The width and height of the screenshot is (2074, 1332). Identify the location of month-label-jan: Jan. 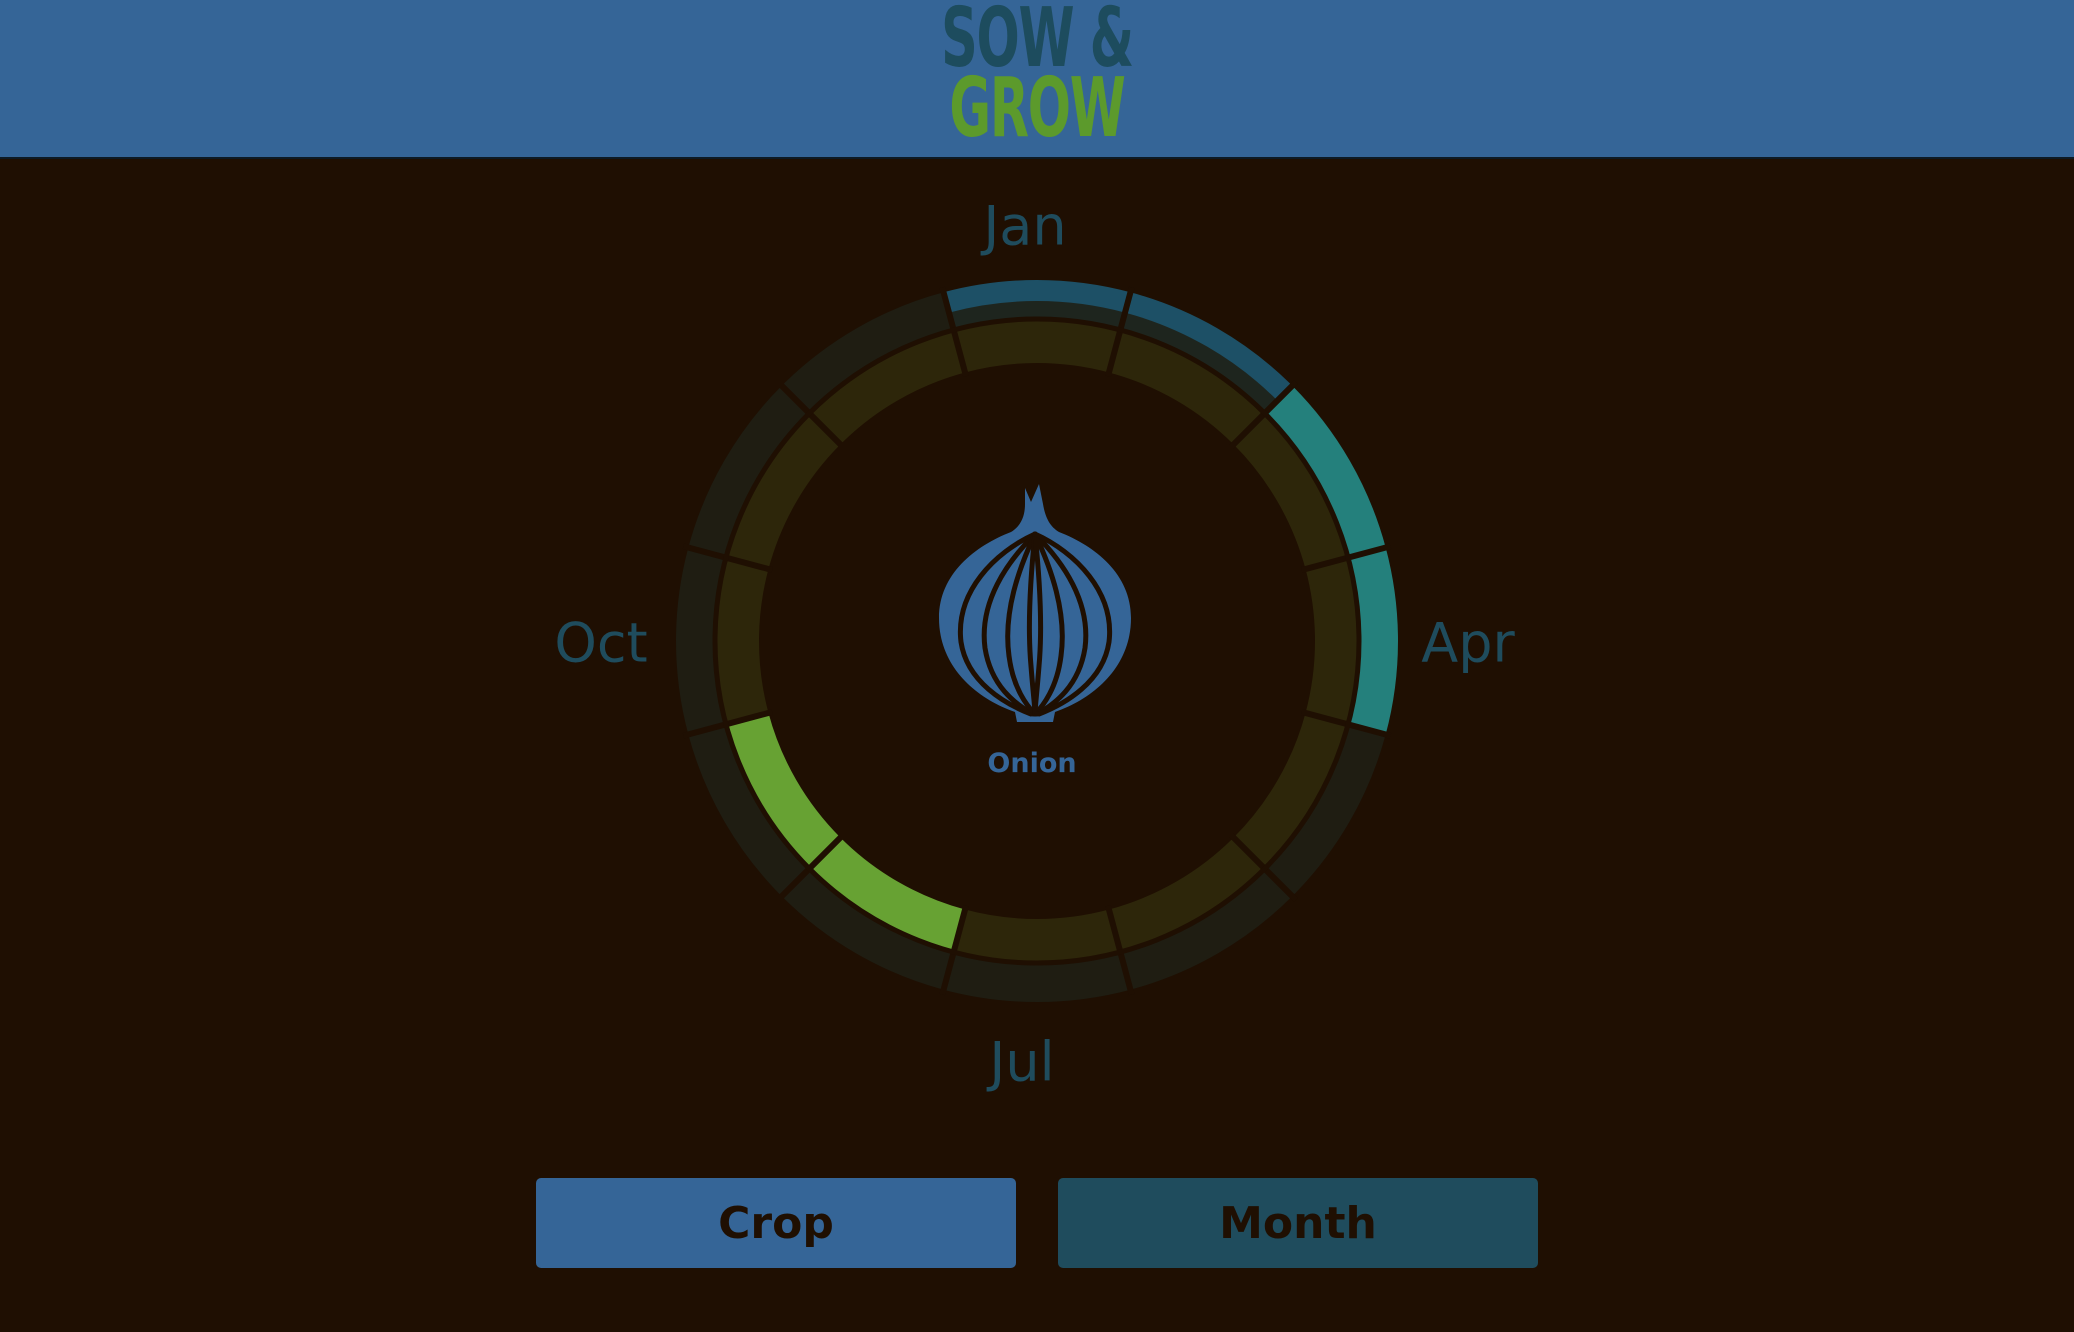
(1025, 226).